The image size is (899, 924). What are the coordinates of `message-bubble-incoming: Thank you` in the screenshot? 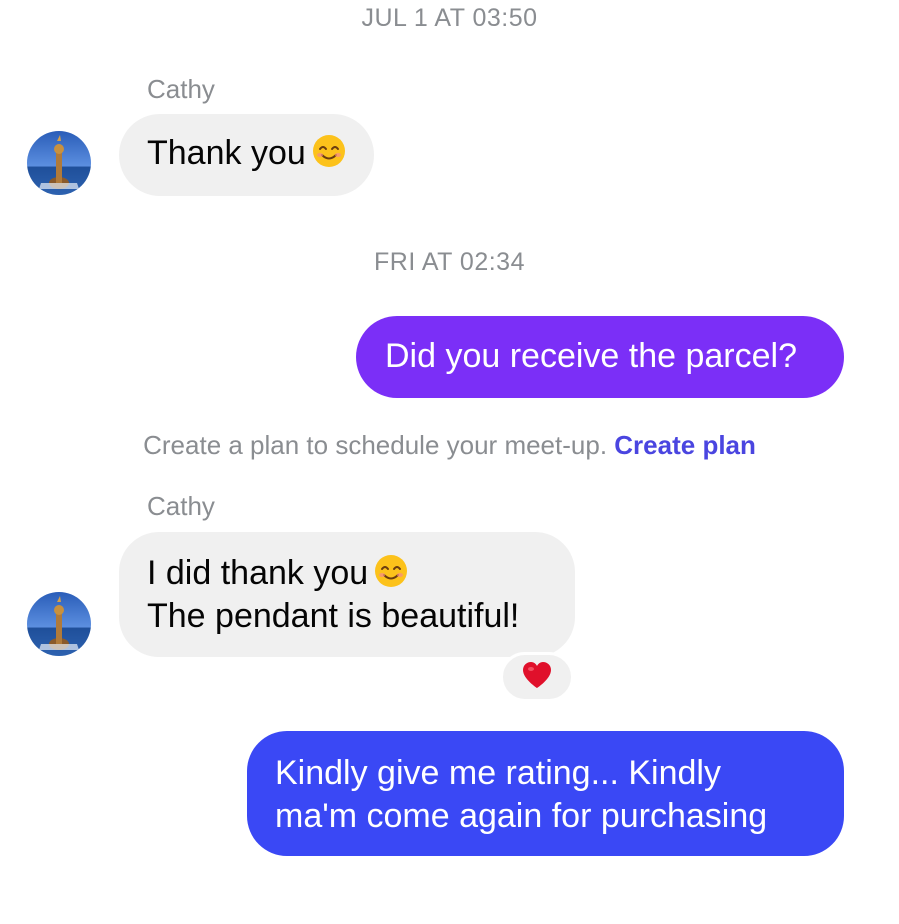 It's located at (246, 155).